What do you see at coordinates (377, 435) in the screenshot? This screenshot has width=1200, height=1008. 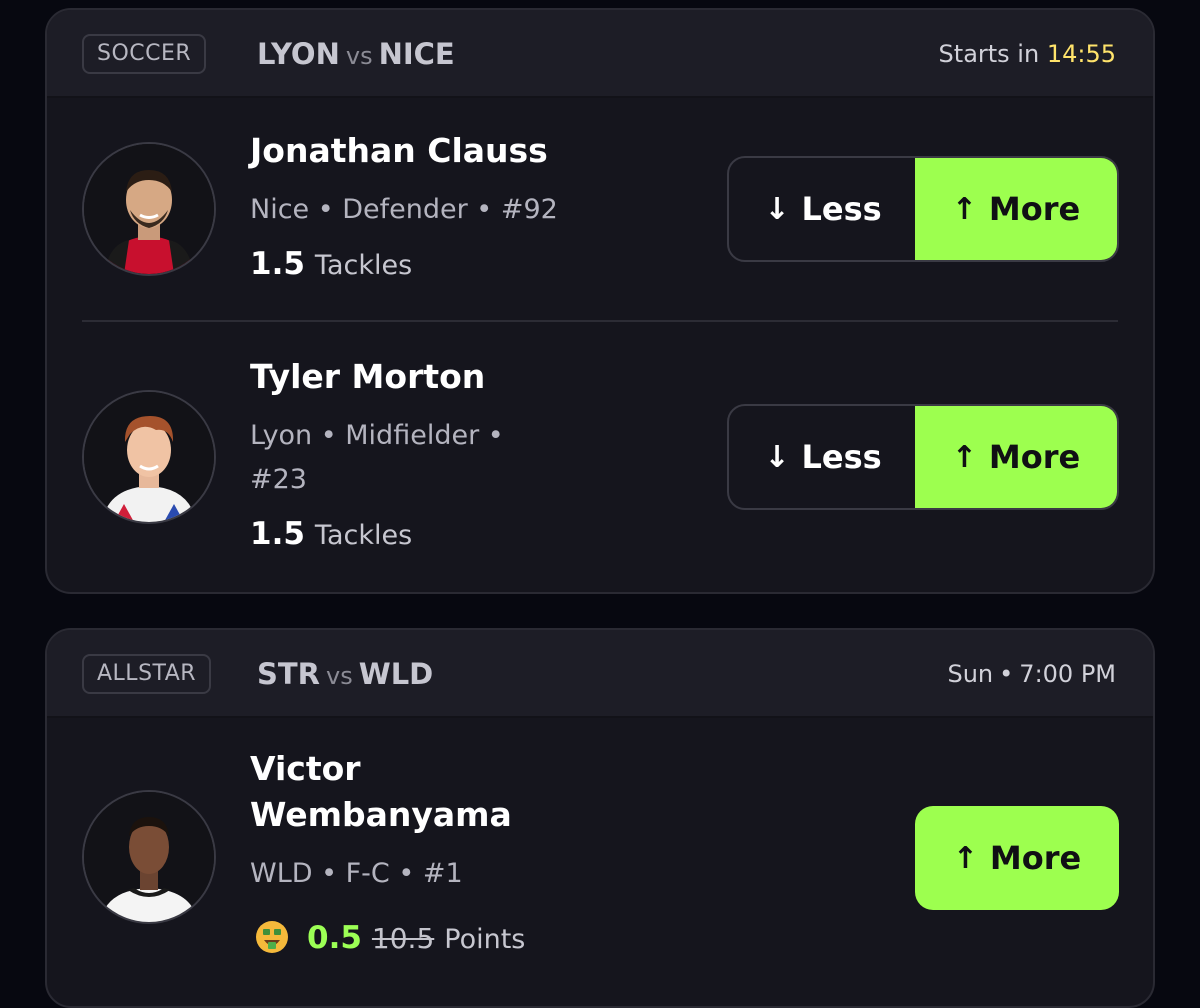 I see `player-meta: Lyon • Midfielder •` at bounding box center [377, 435].